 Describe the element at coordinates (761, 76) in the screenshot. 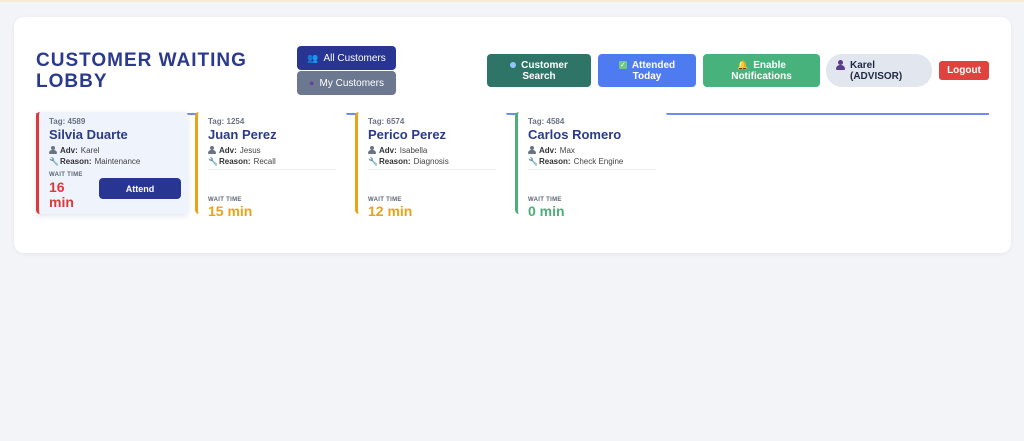

I see `notif-label-2: Notifications` at that location.